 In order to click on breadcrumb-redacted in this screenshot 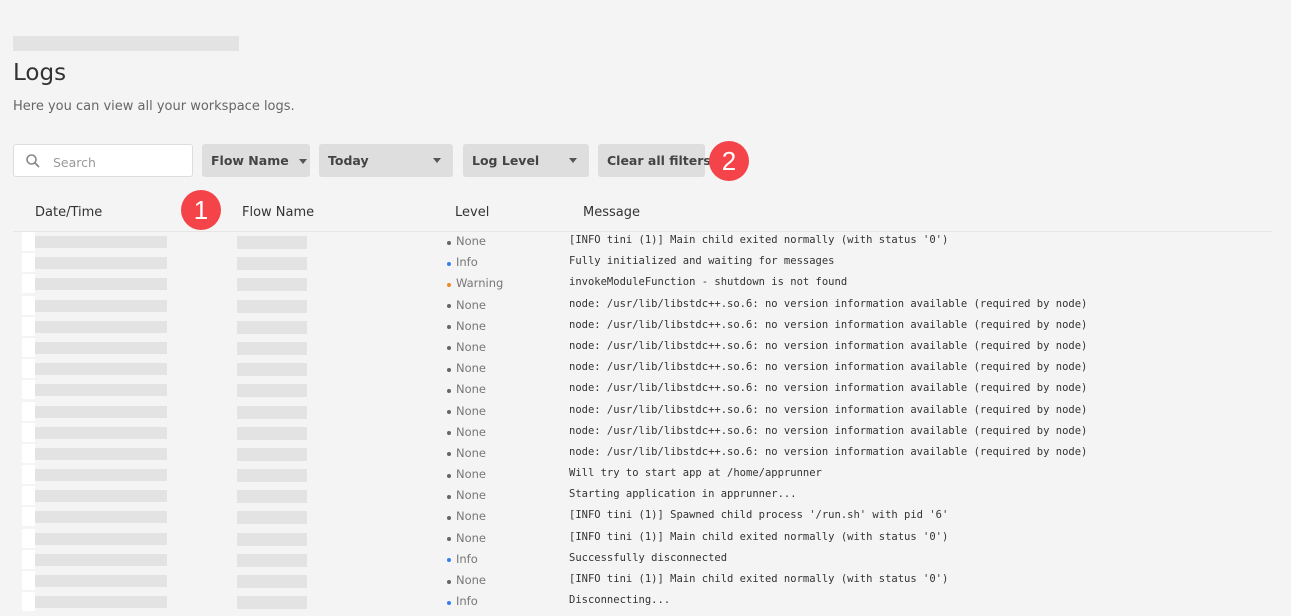, I will do `click(126, 43)`.